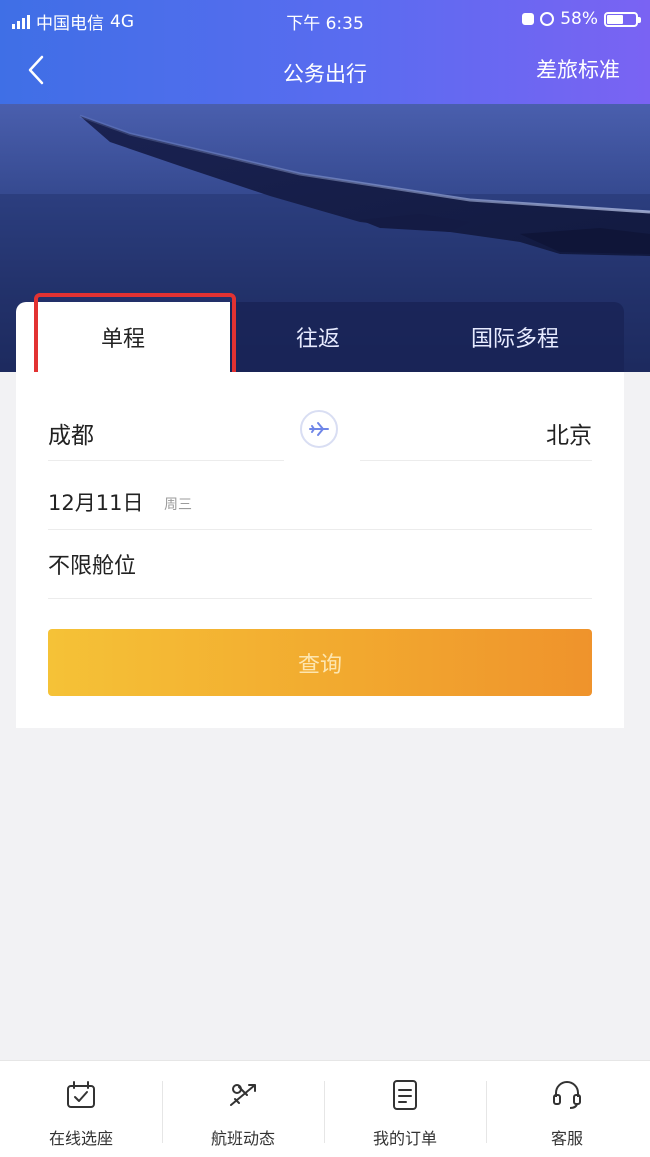  Describe the element at coordinates (579, 19) in the screenshot. I see `battery-percent: 58%` at that location.